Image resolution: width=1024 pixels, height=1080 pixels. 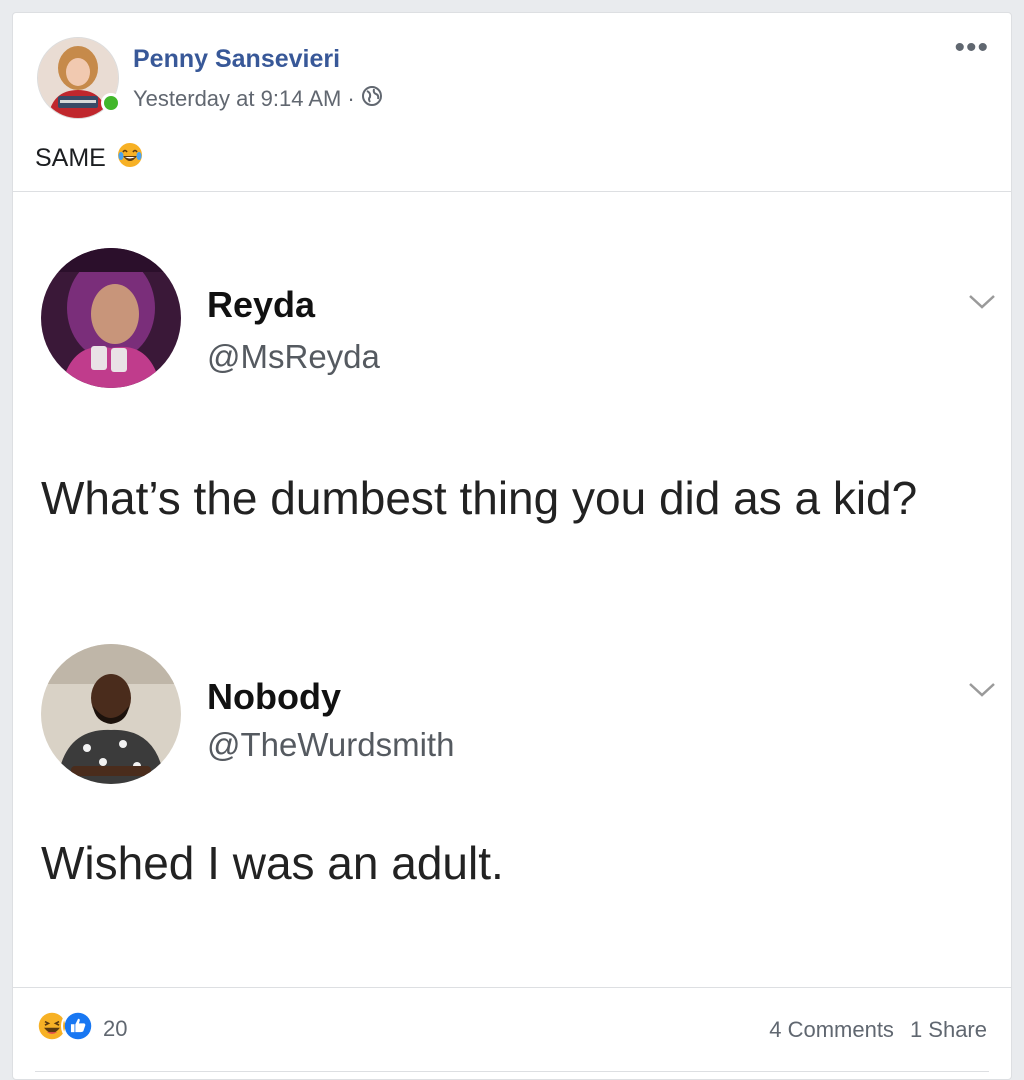 What do you see at coordinates (948, 1030) in the screenshot?
I see `shares-link: 1 Share` at bounding box center [948, 1030].